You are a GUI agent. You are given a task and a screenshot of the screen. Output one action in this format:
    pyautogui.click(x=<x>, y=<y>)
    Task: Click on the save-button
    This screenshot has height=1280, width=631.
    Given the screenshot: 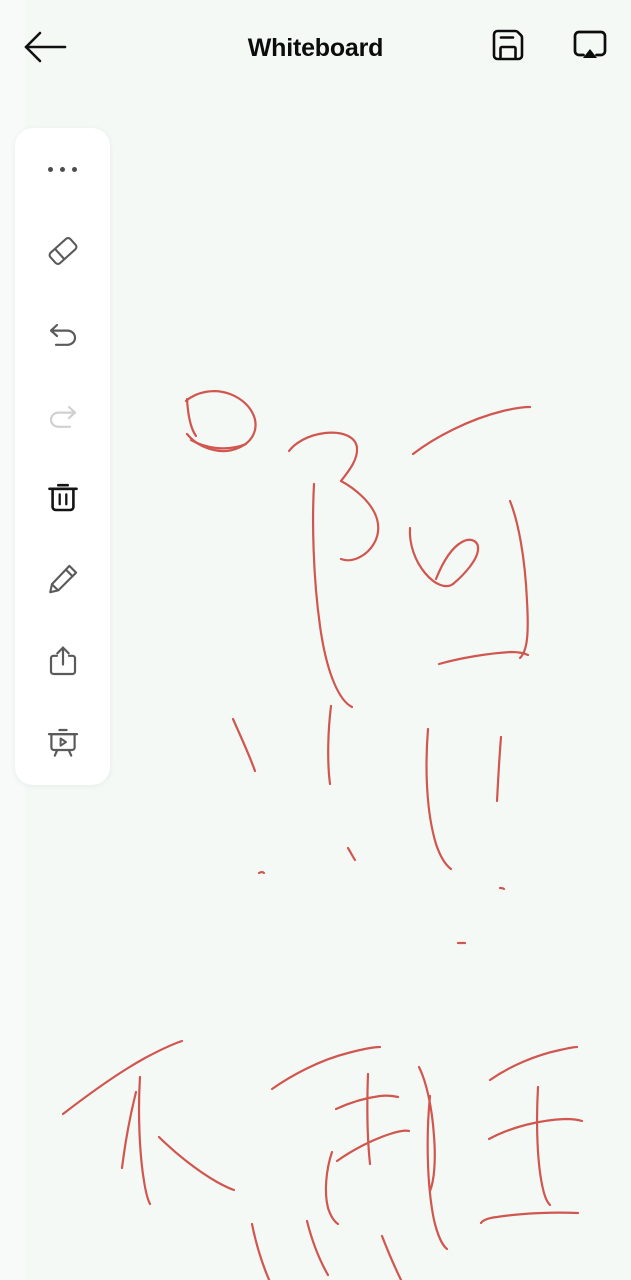 What is the action you would take?
    pyautogui.click(x=508, y=47)
    